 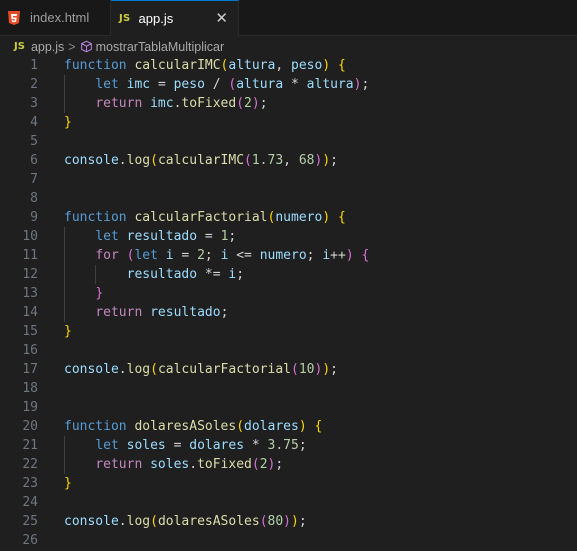 I want to click on line-number: 3, so click(x=34, y=103).